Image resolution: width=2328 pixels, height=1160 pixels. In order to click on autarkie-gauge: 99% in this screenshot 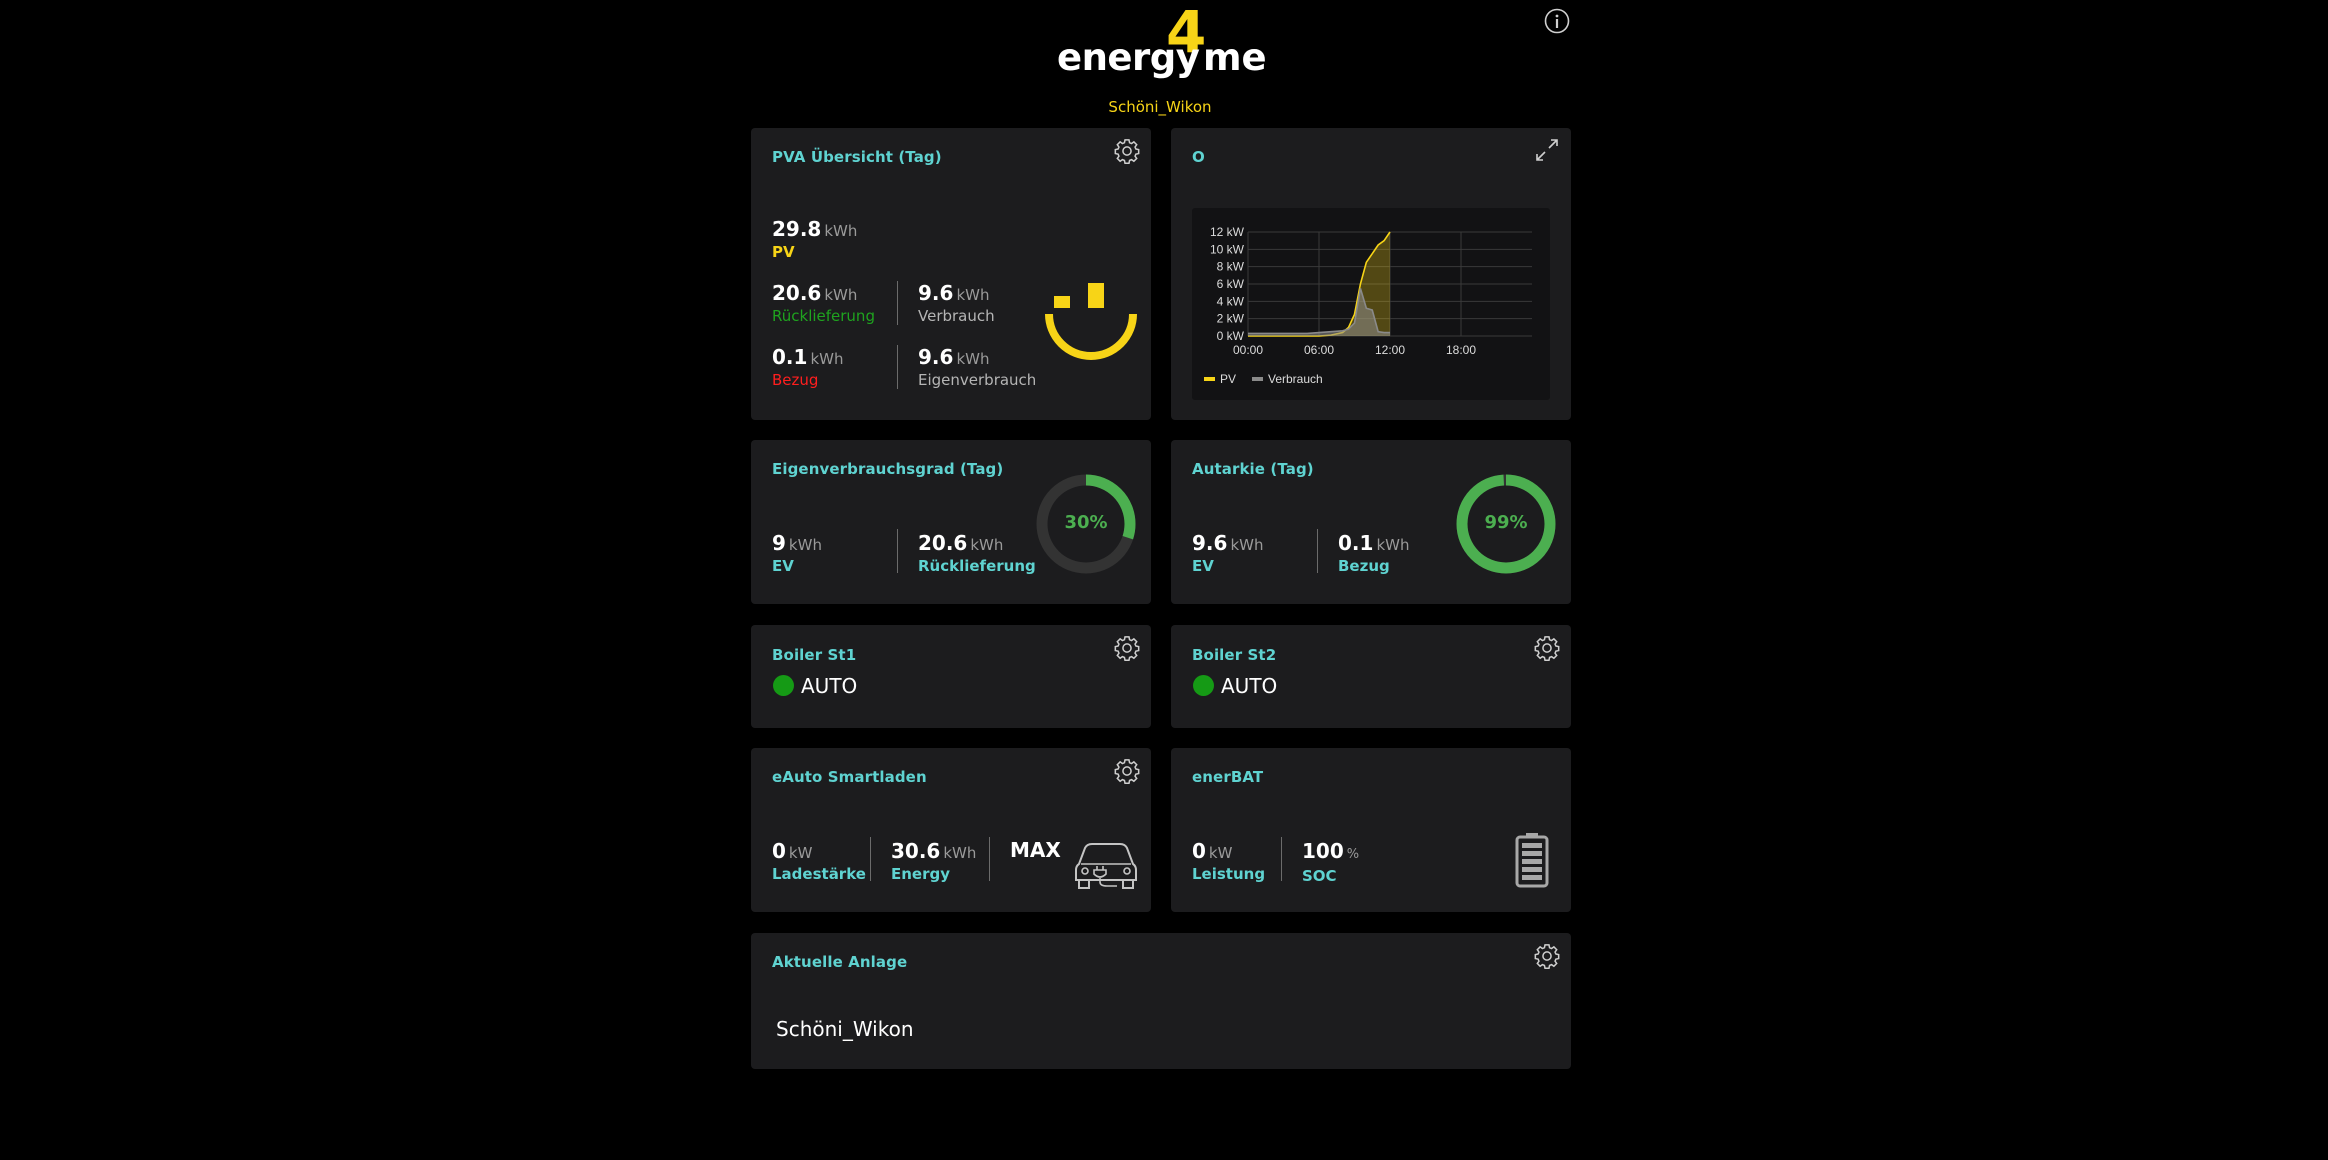, I will do `click(1506, 524)`.